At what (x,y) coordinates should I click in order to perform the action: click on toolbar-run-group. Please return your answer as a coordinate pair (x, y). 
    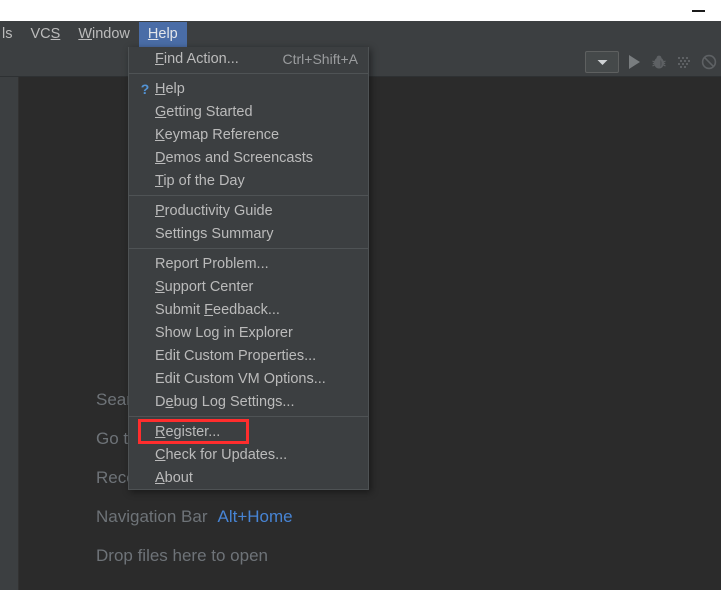
    Looking at the image, I should click on (653, 62).